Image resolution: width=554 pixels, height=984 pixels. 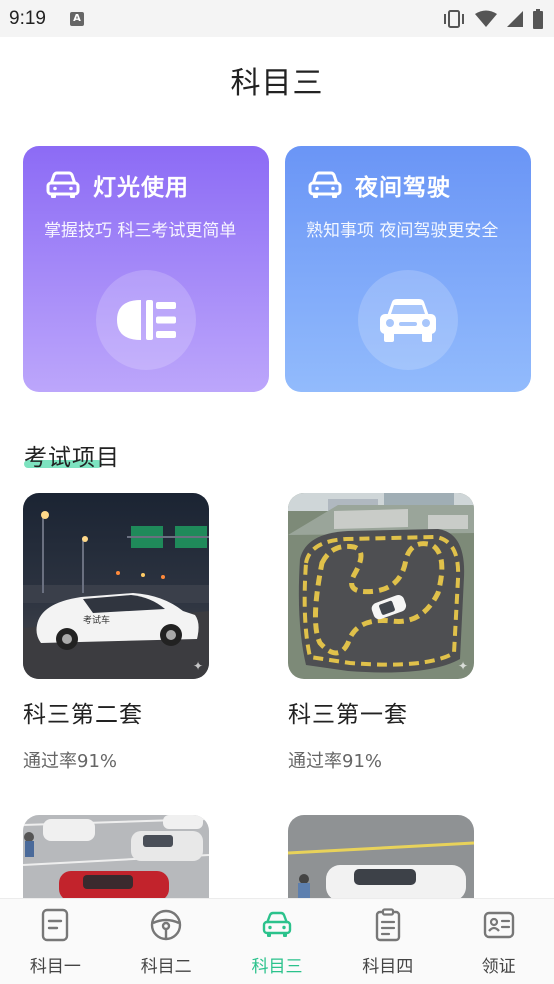 What do you see at coordinates (72, 458) in the screenshot?
I see `section-title: 考试项目` at bounding box center [72, 458].